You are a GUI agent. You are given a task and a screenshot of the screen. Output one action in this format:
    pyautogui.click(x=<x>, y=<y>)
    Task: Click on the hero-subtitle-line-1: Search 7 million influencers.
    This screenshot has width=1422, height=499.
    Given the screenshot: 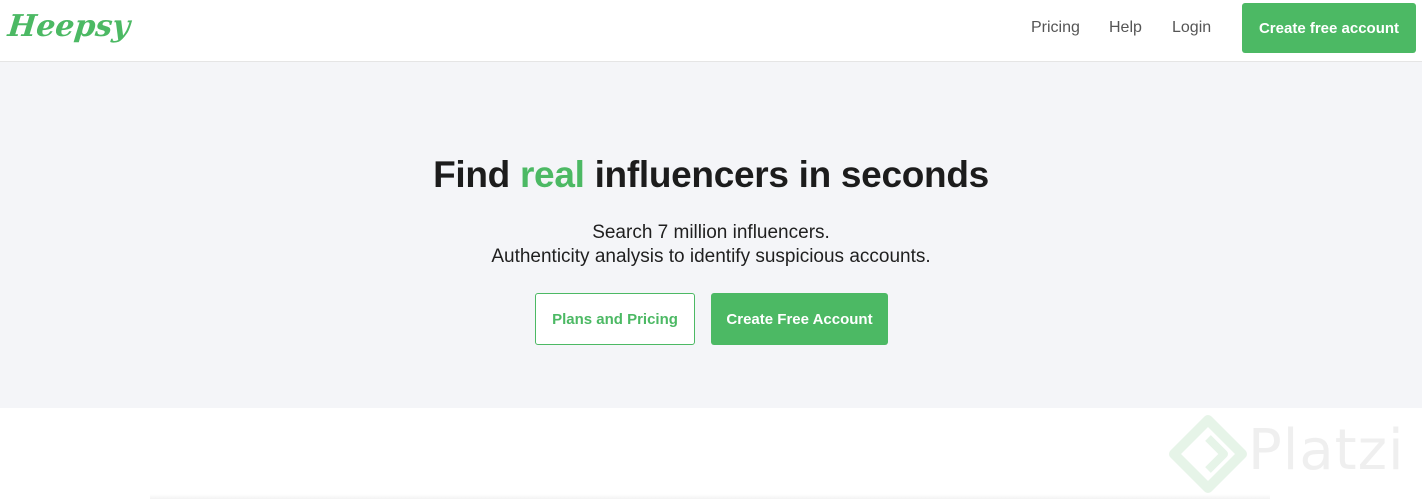 What is the action you would take?
    pyautogui.click(x=711, y=232)
    